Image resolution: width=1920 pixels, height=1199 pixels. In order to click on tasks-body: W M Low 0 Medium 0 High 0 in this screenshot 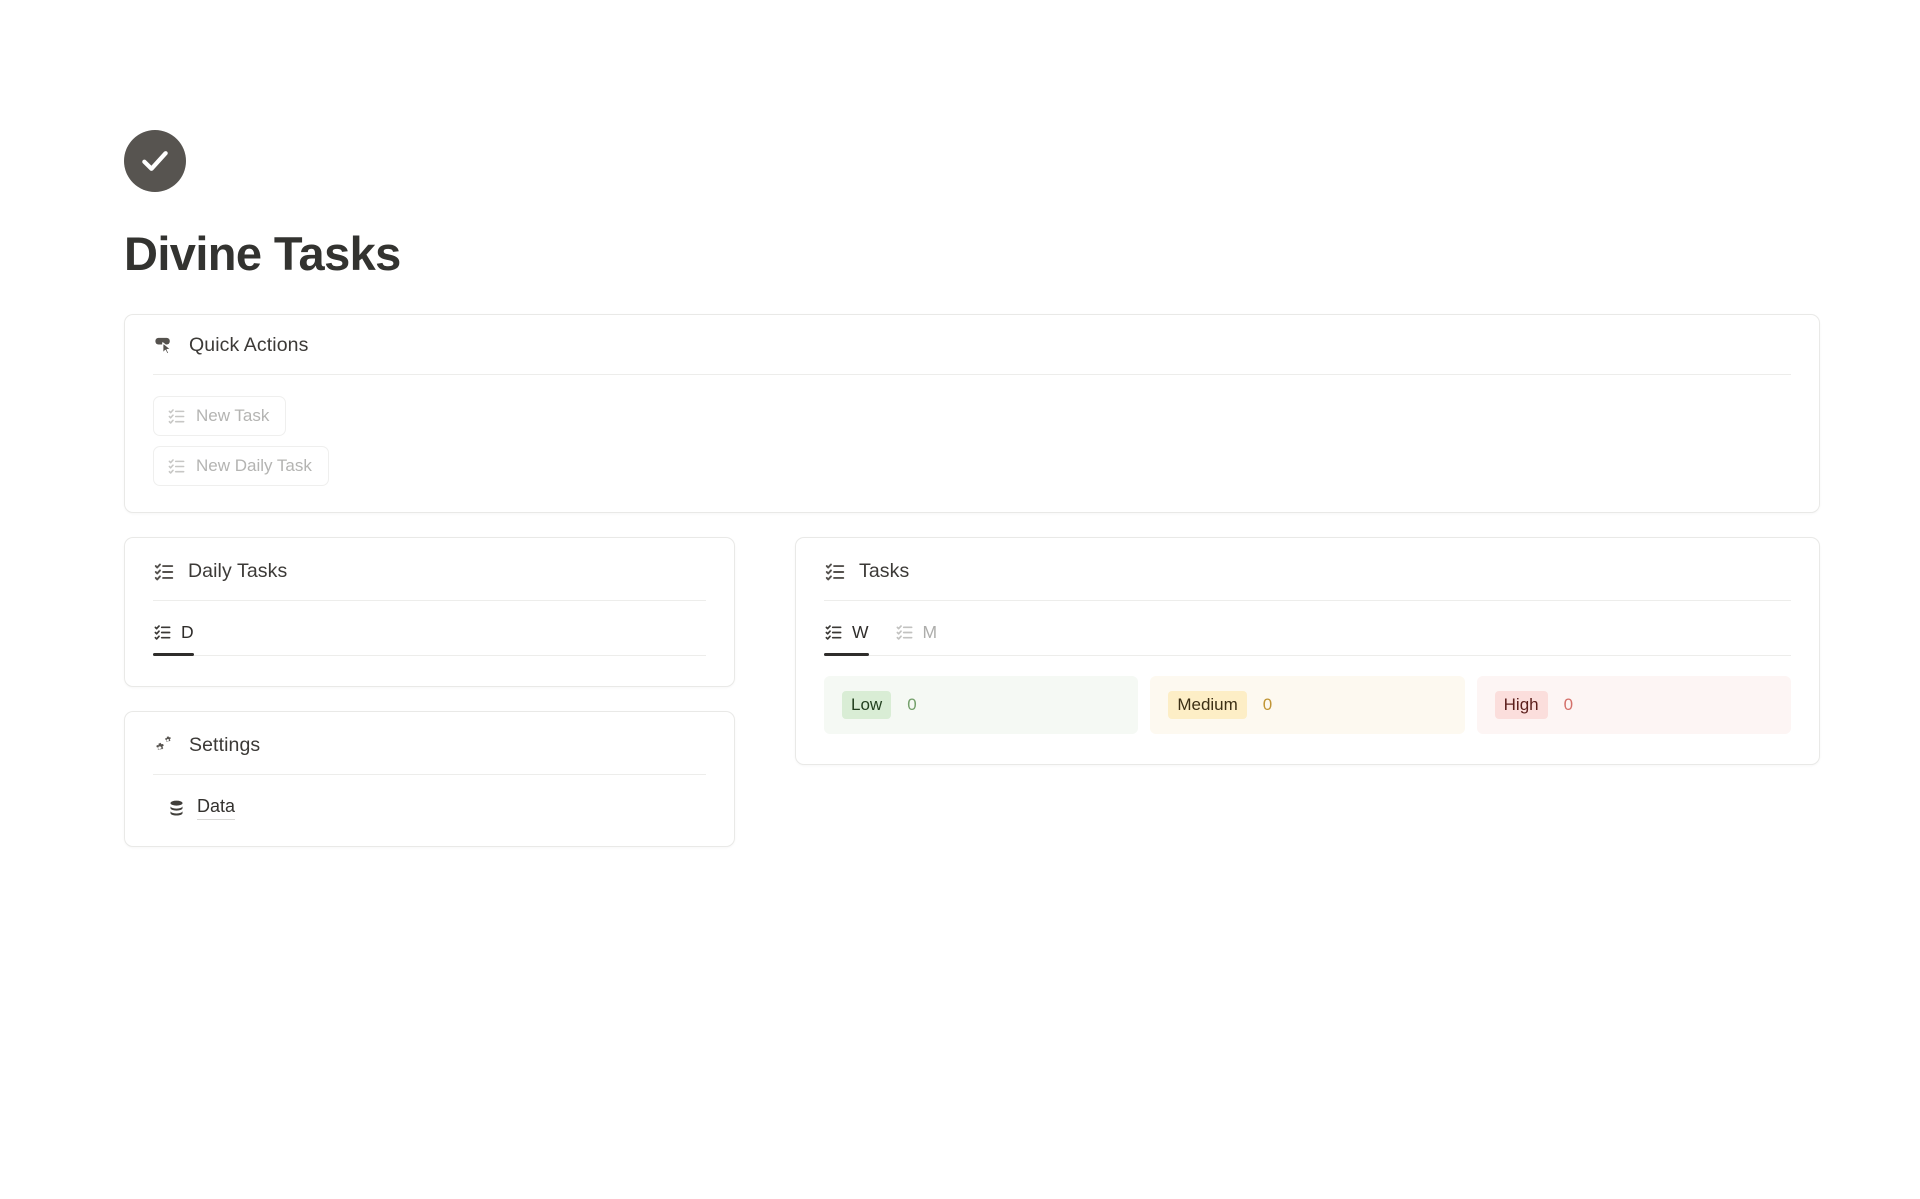, I will do `click(1307, 682)`.